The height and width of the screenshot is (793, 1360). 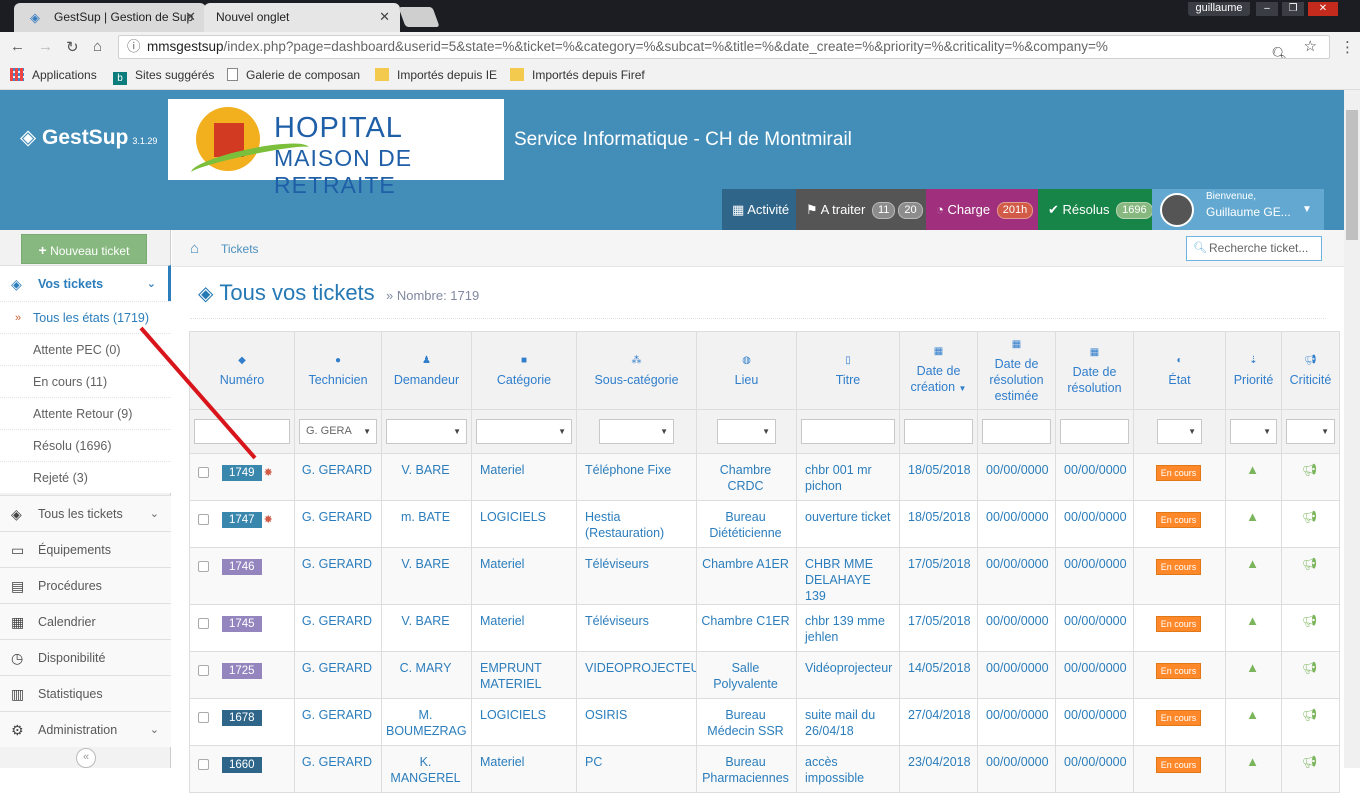 What do you see at coordinates (190, 17) in the screenshot?
I see `close-icon: ✕` at bounding box center [190, 17].